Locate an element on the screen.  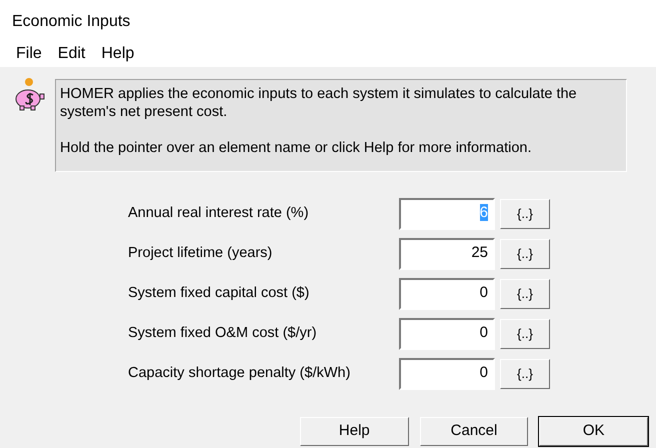
dialog-button: Cancel is located at coordinates (474, 431).